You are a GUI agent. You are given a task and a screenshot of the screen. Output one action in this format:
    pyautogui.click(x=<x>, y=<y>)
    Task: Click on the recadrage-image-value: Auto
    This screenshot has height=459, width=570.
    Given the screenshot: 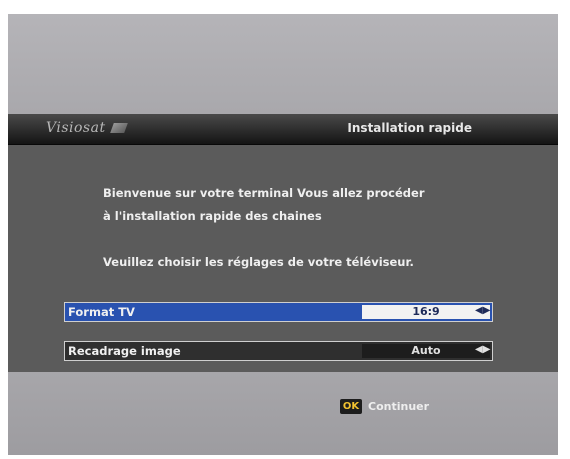 What is the action you would take?
    pyautogui.click(x=426, y=351)
    